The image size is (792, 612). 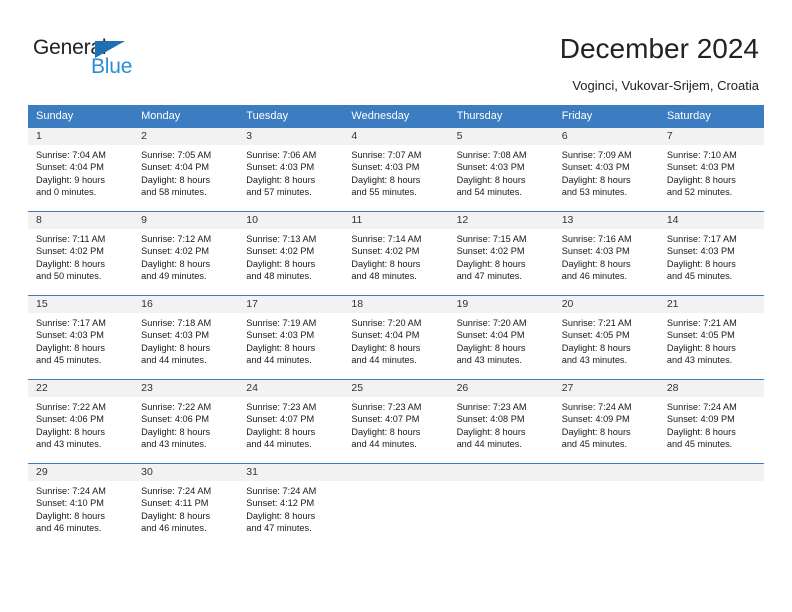 What do you see at coordinates (174, 192) in the screenshot?
I see `daylight-text-line2: and 58 minutes.` at bounding box center [174, 192].